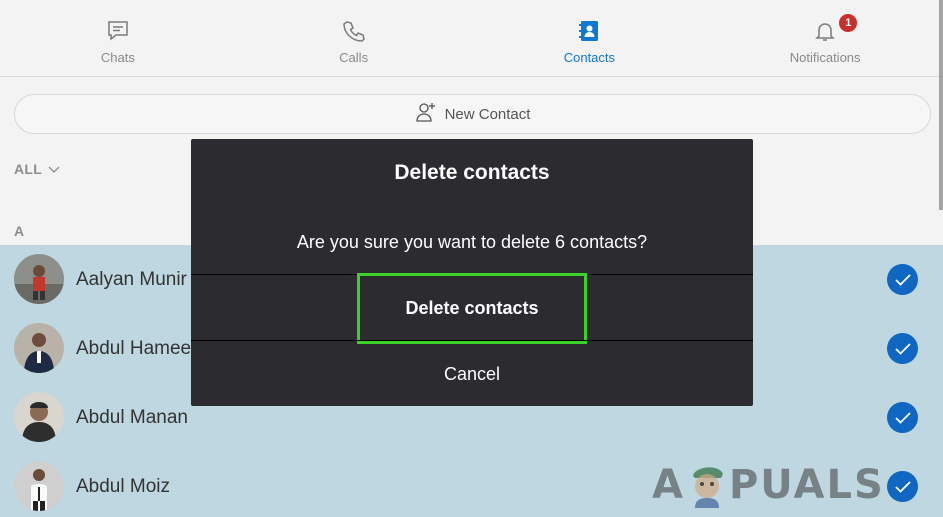  What do you see at coordinates (117, 57) in the screenshot?
I see `tab-chats-label: Chats` at bounding box center [117, 57].